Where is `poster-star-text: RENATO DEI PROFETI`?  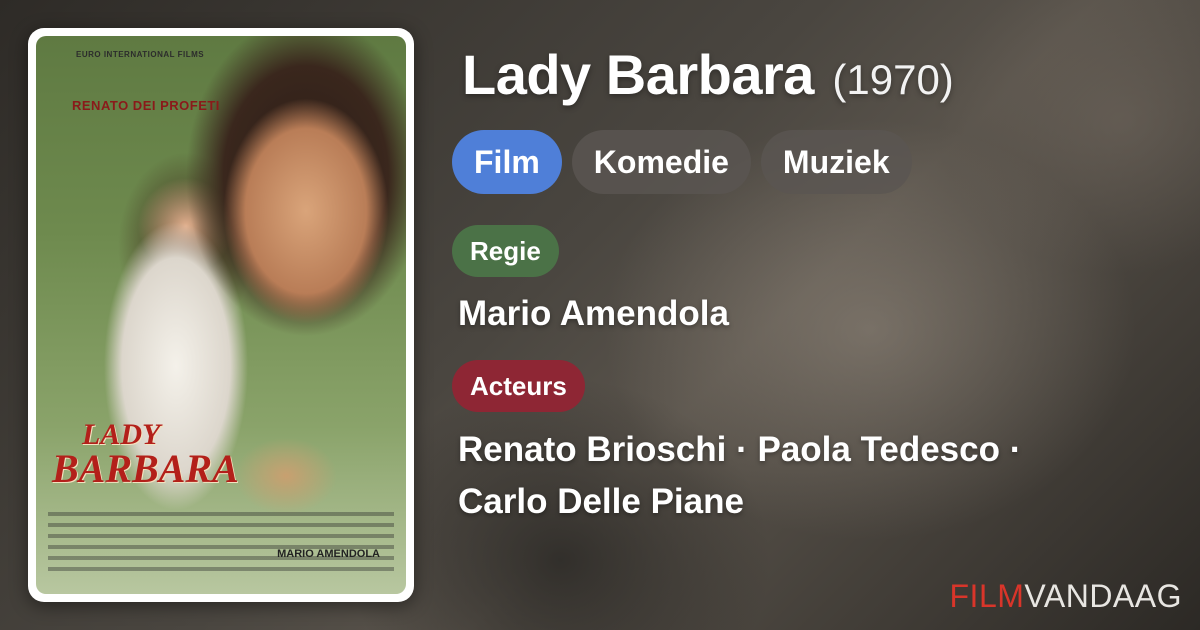 poster-star-text: RENATO DEI PROFETI is located at coordinates (146, 105).